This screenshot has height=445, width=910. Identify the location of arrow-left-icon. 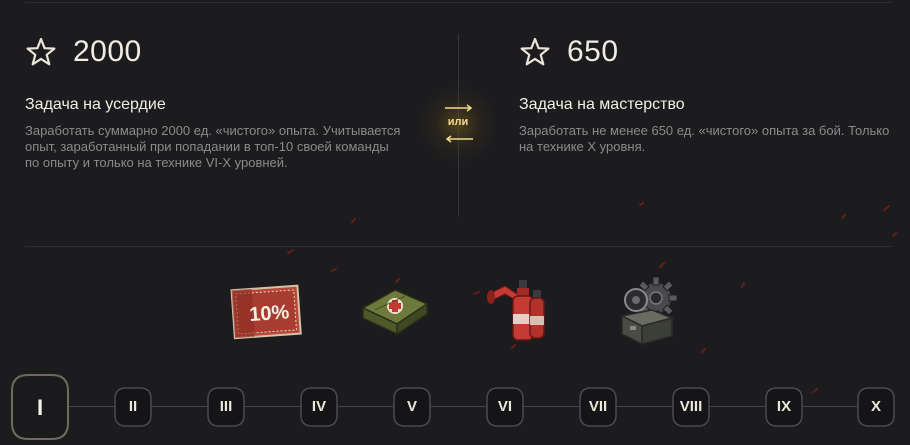
(459, 139).